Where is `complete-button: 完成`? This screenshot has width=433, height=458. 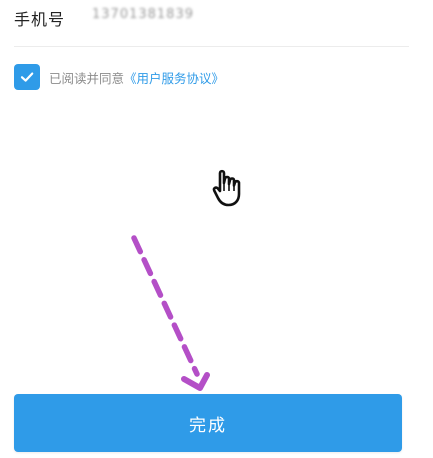 complete-button: 完成 is located at coordinates (208, 423).